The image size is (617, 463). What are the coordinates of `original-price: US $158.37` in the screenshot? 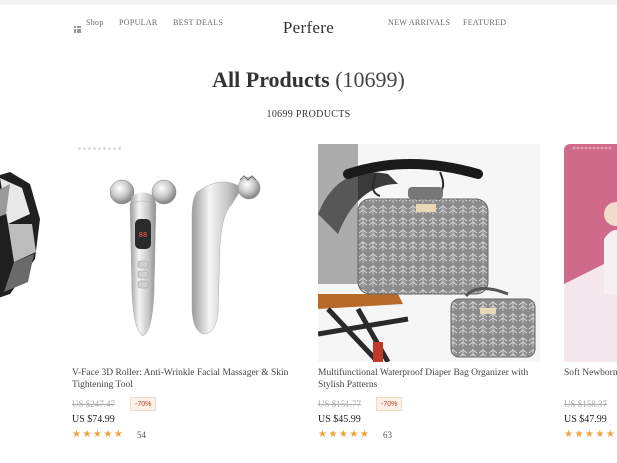 It's located at (586, 404).